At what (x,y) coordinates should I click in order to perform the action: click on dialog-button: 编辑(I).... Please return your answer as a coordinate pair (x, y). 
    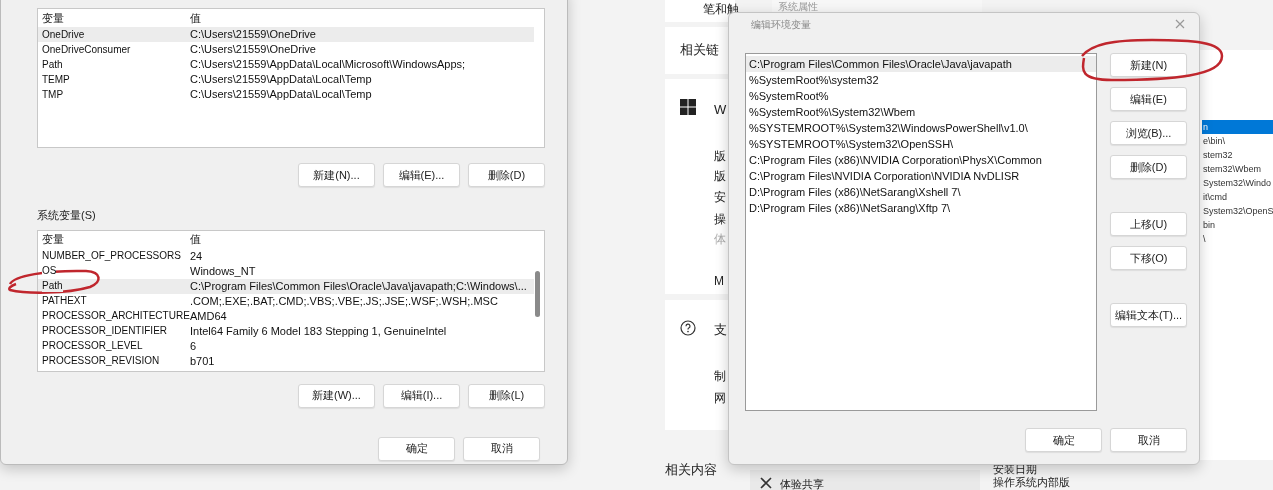
    Looking at the image, I should click on (421, 395).